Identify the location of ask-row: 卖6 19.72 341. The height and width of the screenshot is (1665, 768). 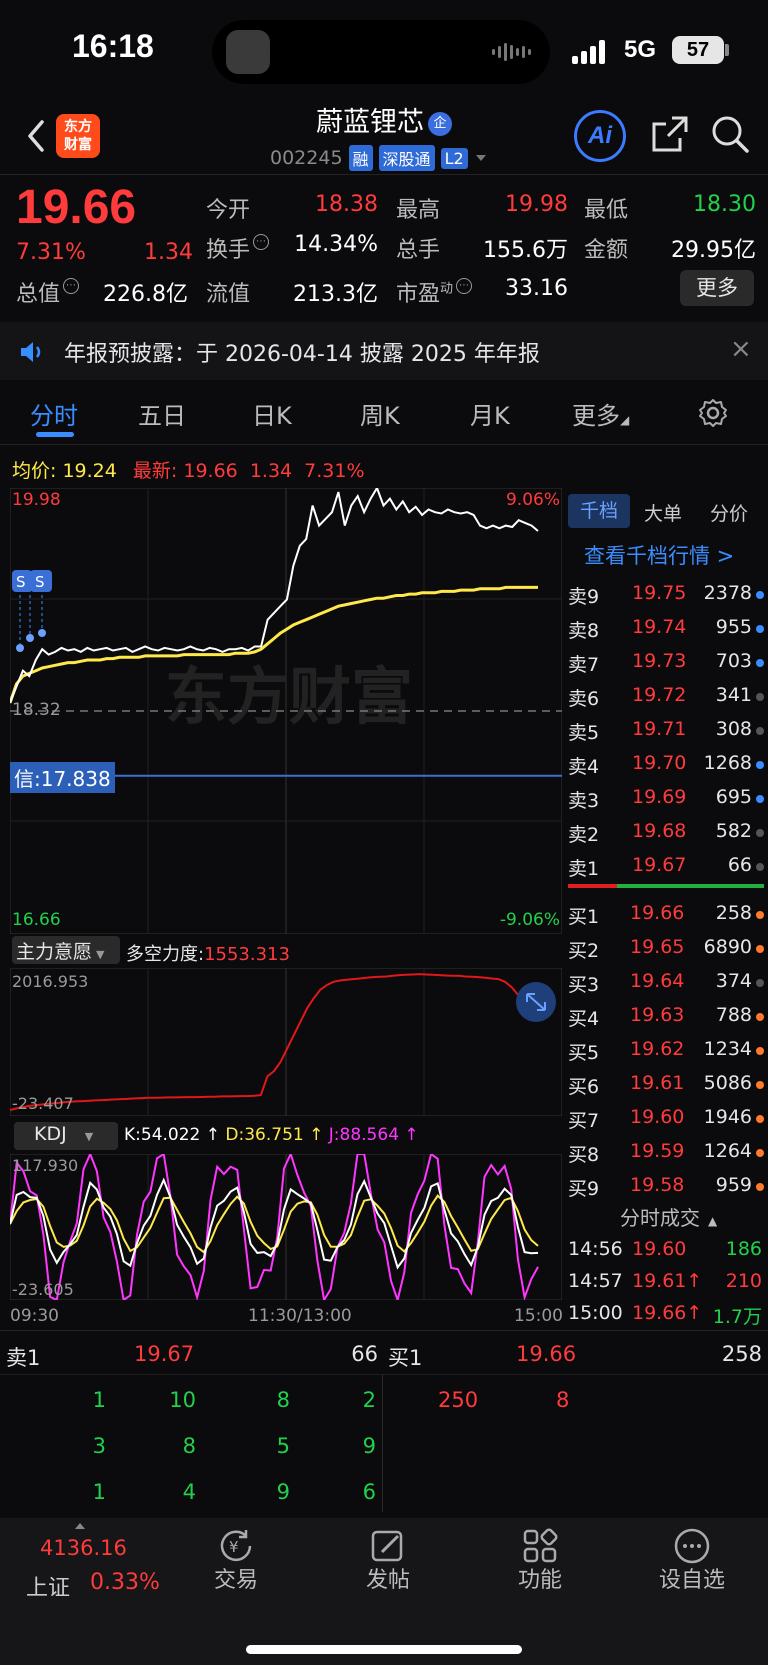
(668, 697).